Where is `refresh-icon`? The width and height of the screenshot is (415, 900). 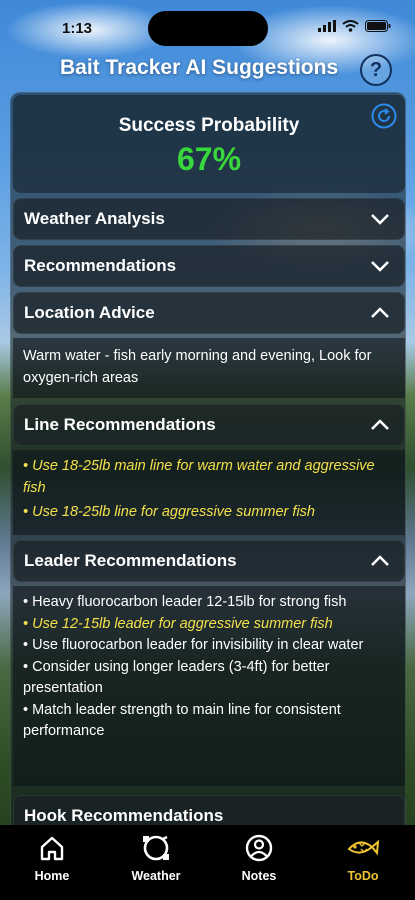 refresh-icon is located at coordinates (384, 116).